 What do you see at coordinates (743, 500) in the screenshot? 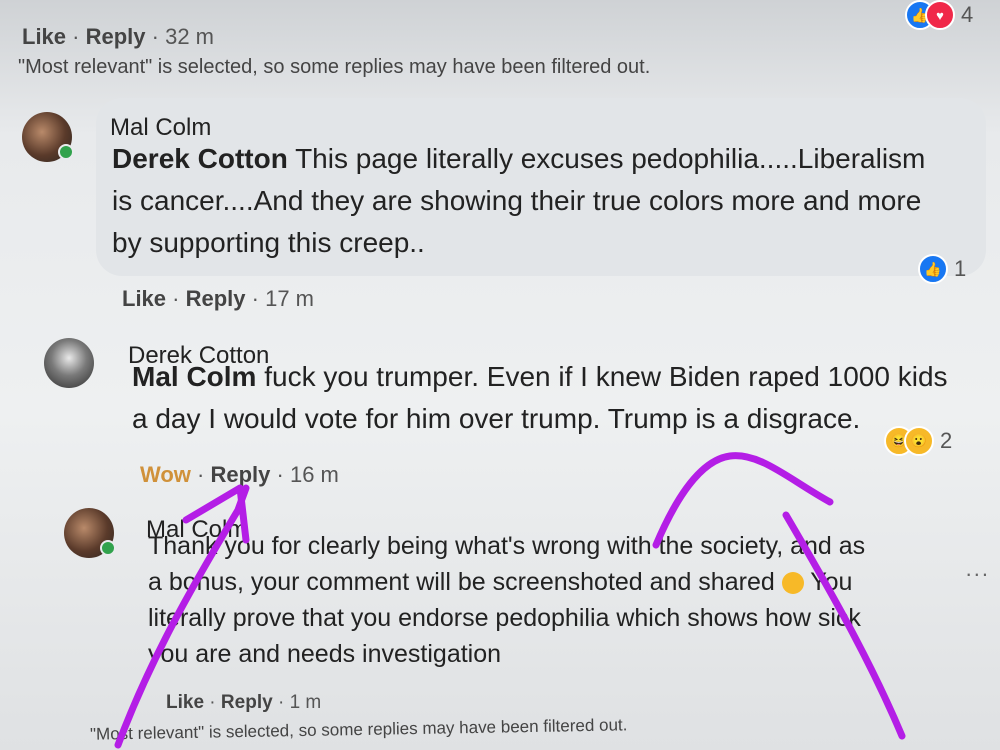
I see `annotation-arrow-middle` at bounding box center [743, 500].